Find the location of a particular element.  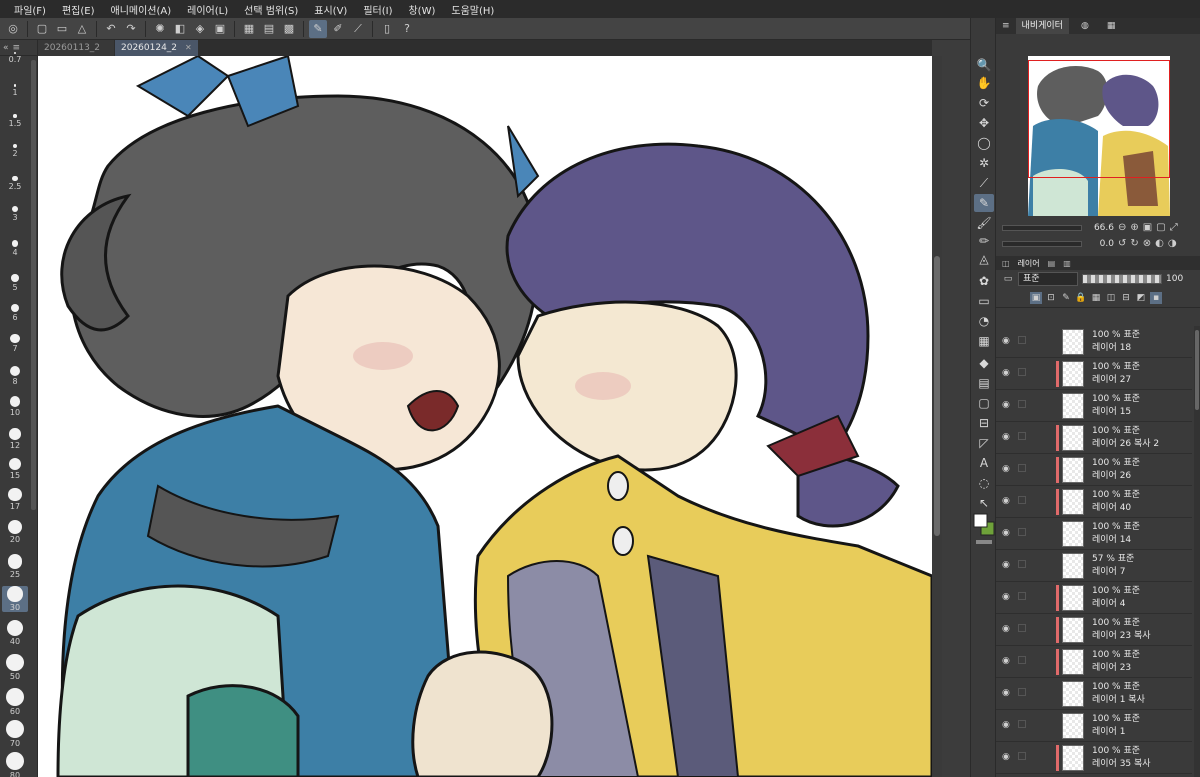

color-swatch is located at coordinates (984, 528).